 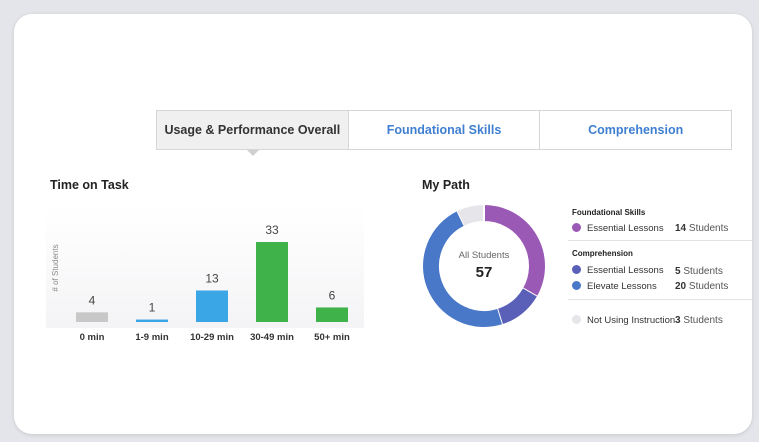 I want to click on active-tab-caret-icon, so click(x=253, y=153).